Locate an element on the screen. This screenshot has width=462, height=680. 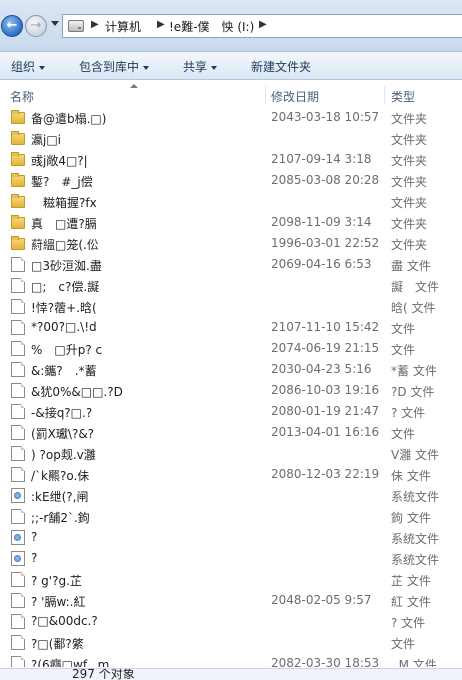
file-name: ?(6癮□wf...m is located at coordinates (70, 662).